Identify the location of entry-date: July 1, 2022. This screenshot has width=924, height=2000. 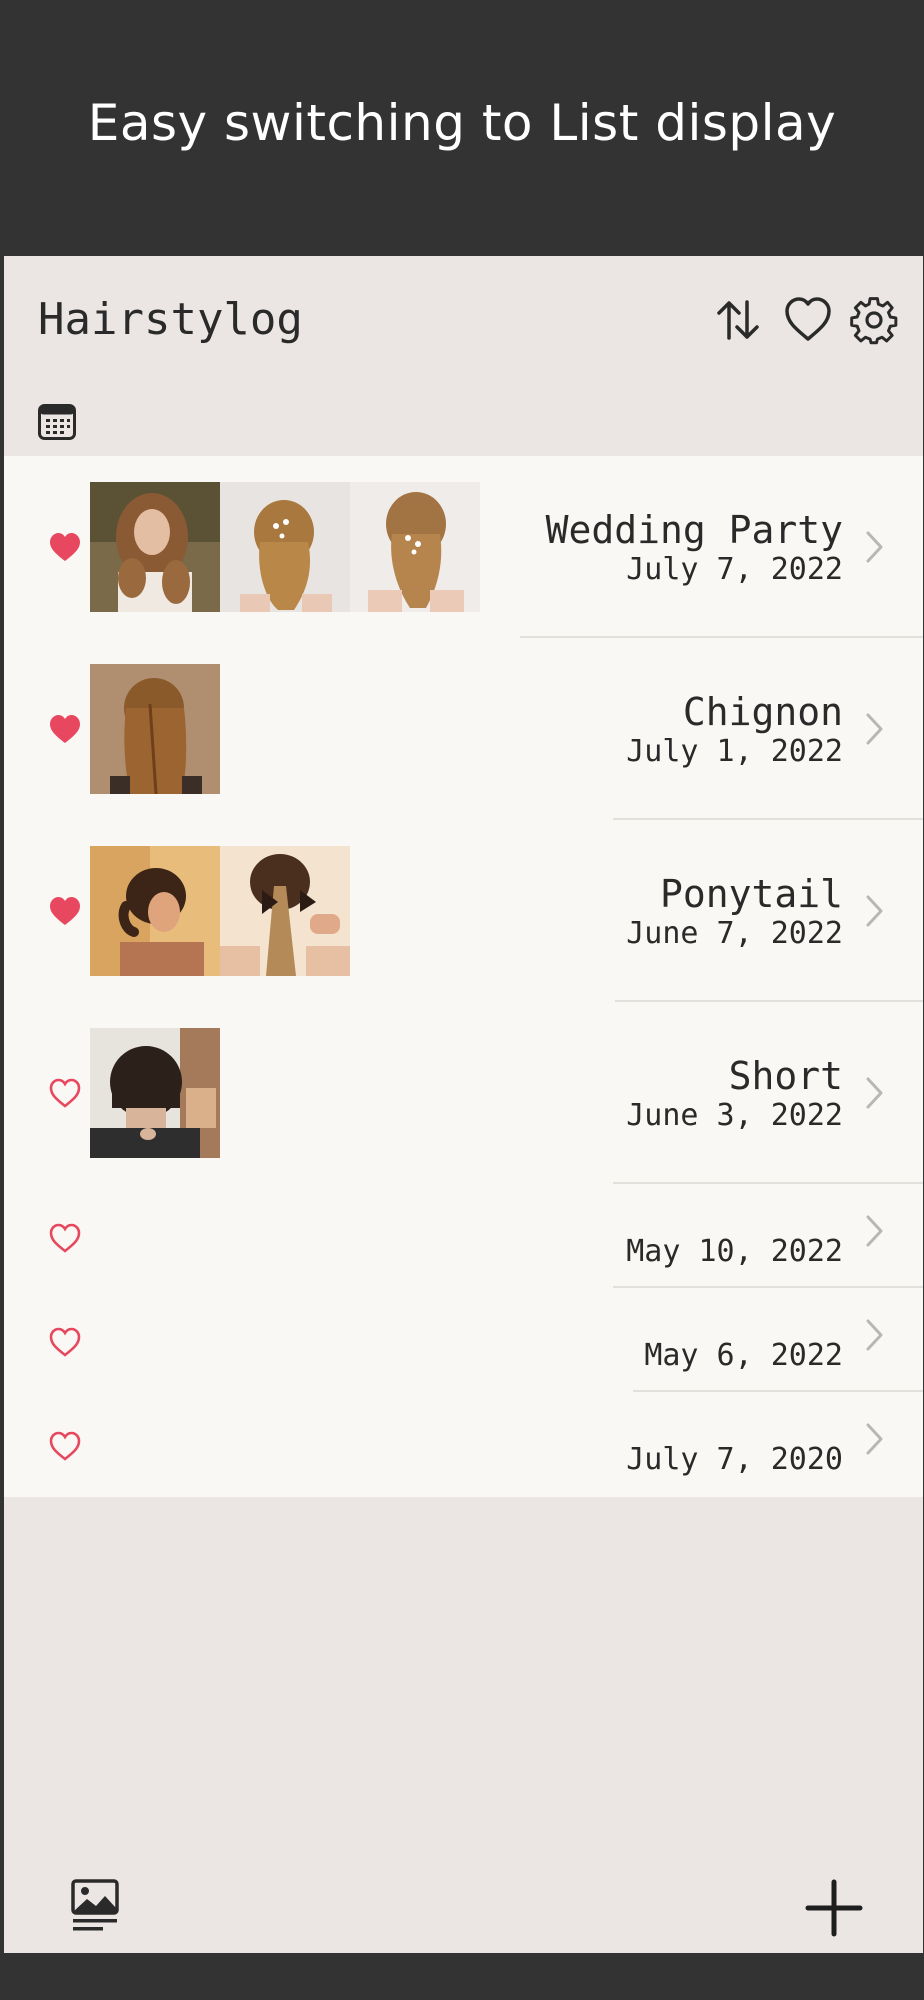
(734, 751).